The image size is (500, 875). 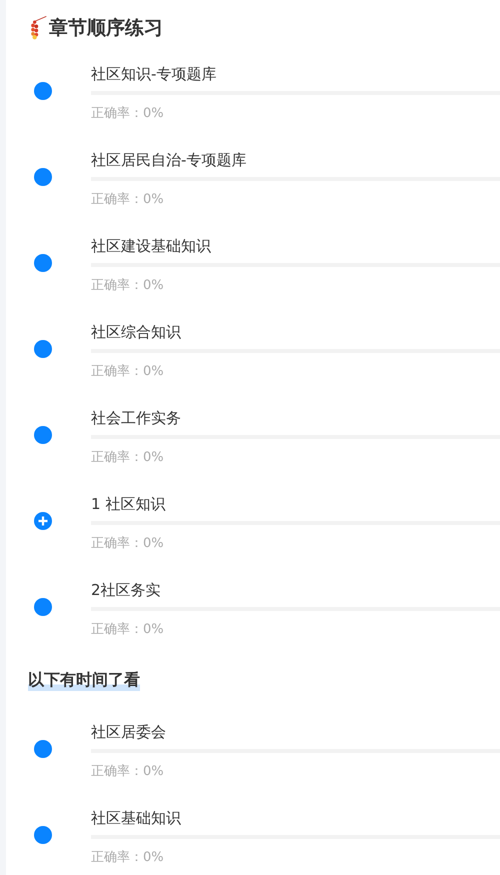 I want to click on chapter-item: 社区居民自治-专项题库 正确率：0%, so click(x=253, y=181).